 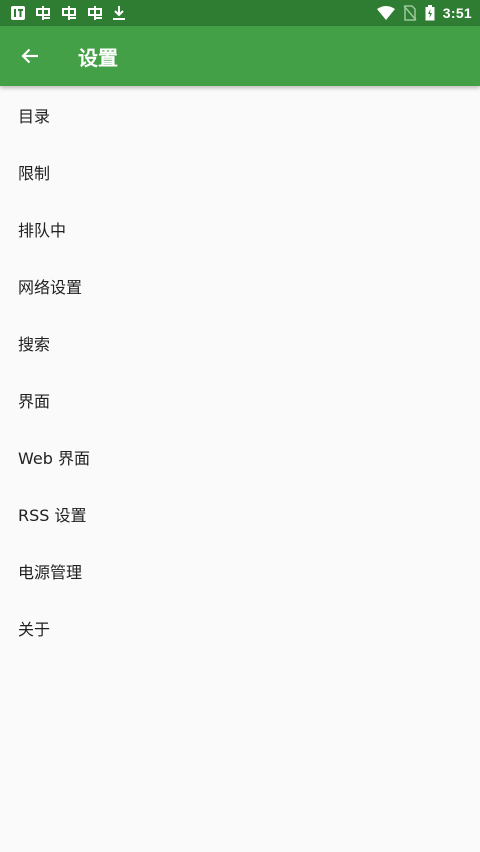 What do you see at coordinates (18, 13) in the screenshot?
I see `notification-app-icon` at bounding box center [18, 13].